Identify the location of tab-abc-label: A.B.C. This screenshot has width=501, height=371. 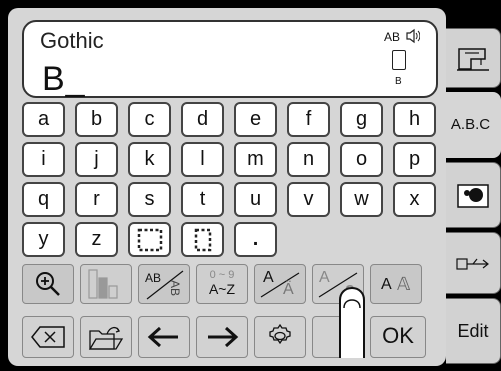
(470, 124).